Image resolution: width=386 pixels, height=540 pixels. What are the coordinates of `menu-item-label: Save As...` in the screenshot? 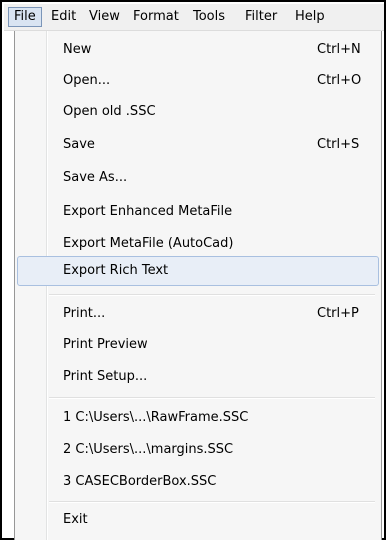 It's located at (95, 177).